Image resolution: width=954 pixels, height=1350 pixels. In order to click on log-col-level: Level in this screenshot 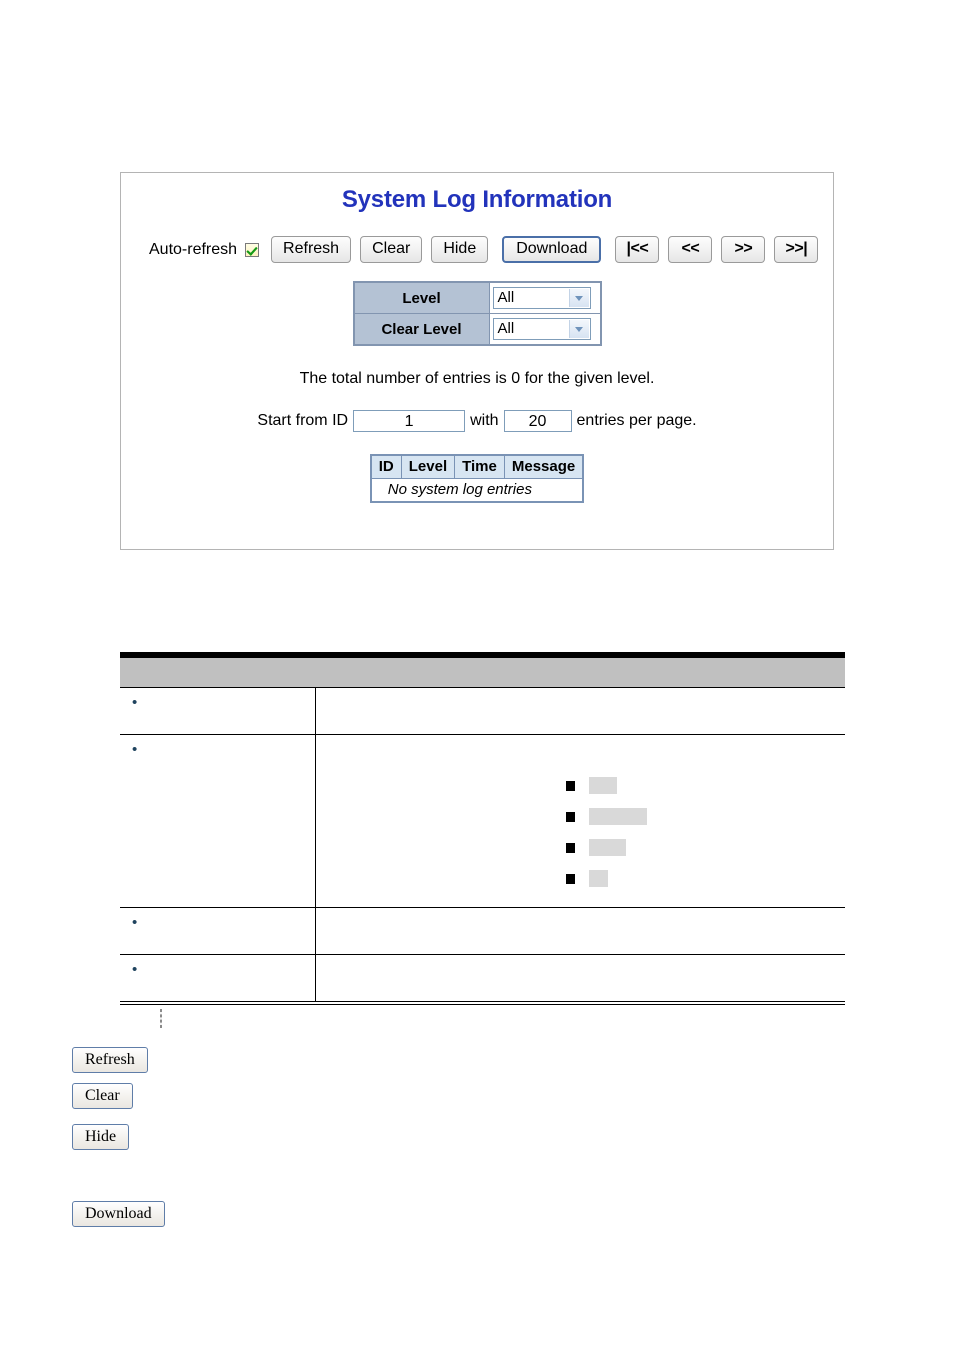, I will do `click(428, 466)`.